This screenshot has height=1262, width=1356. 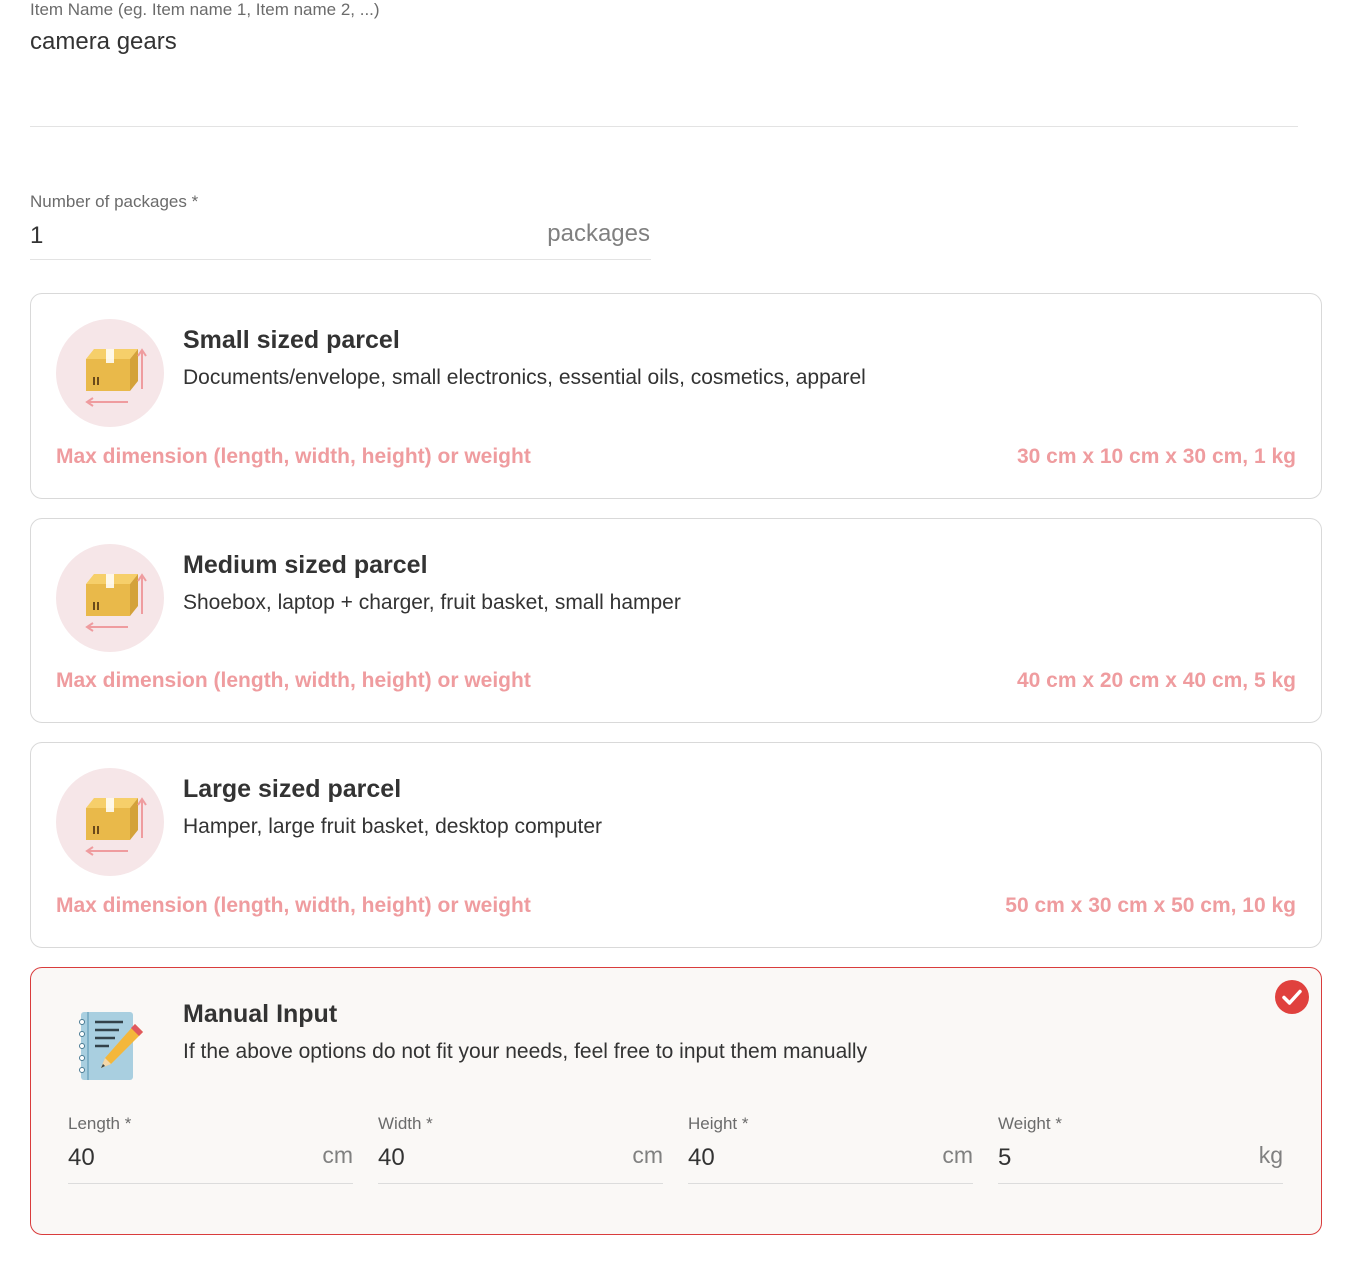 I want to click on dimension-value: 40 cm x 20 cm x 40 cm, 5 kg, so click(x=1156, y=680).